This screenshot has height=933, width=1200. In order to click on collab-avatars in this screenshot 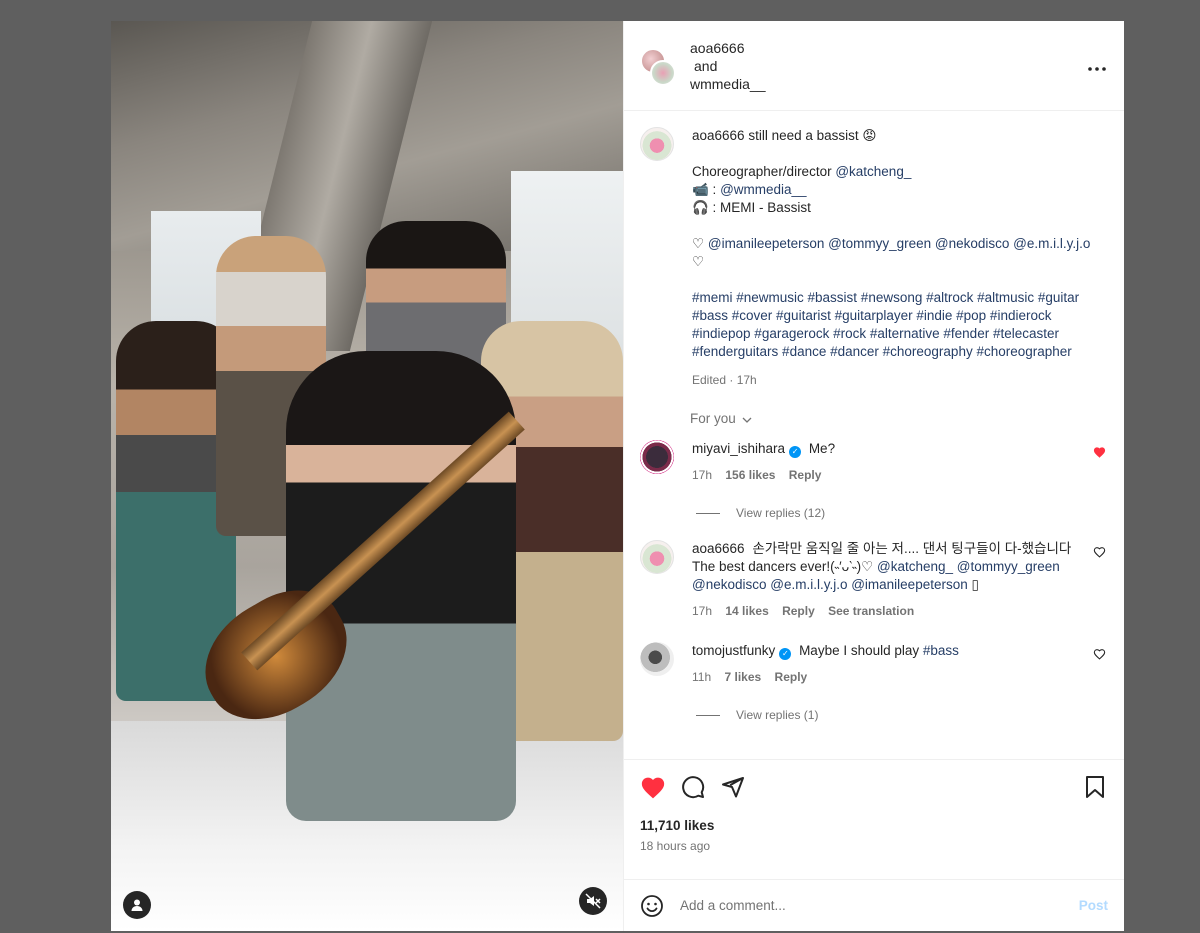, I will do `click(660, 66)`.